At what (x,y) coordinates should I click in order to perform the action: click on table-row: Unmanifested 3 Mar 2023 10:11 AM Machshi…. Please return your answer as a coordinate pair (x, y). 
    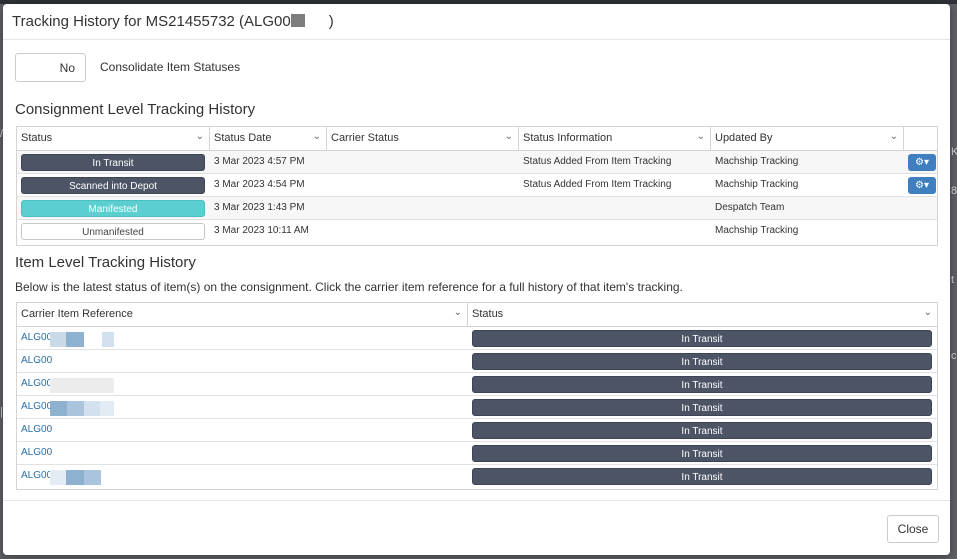
    Looking at the image, I should click on (477, 231).